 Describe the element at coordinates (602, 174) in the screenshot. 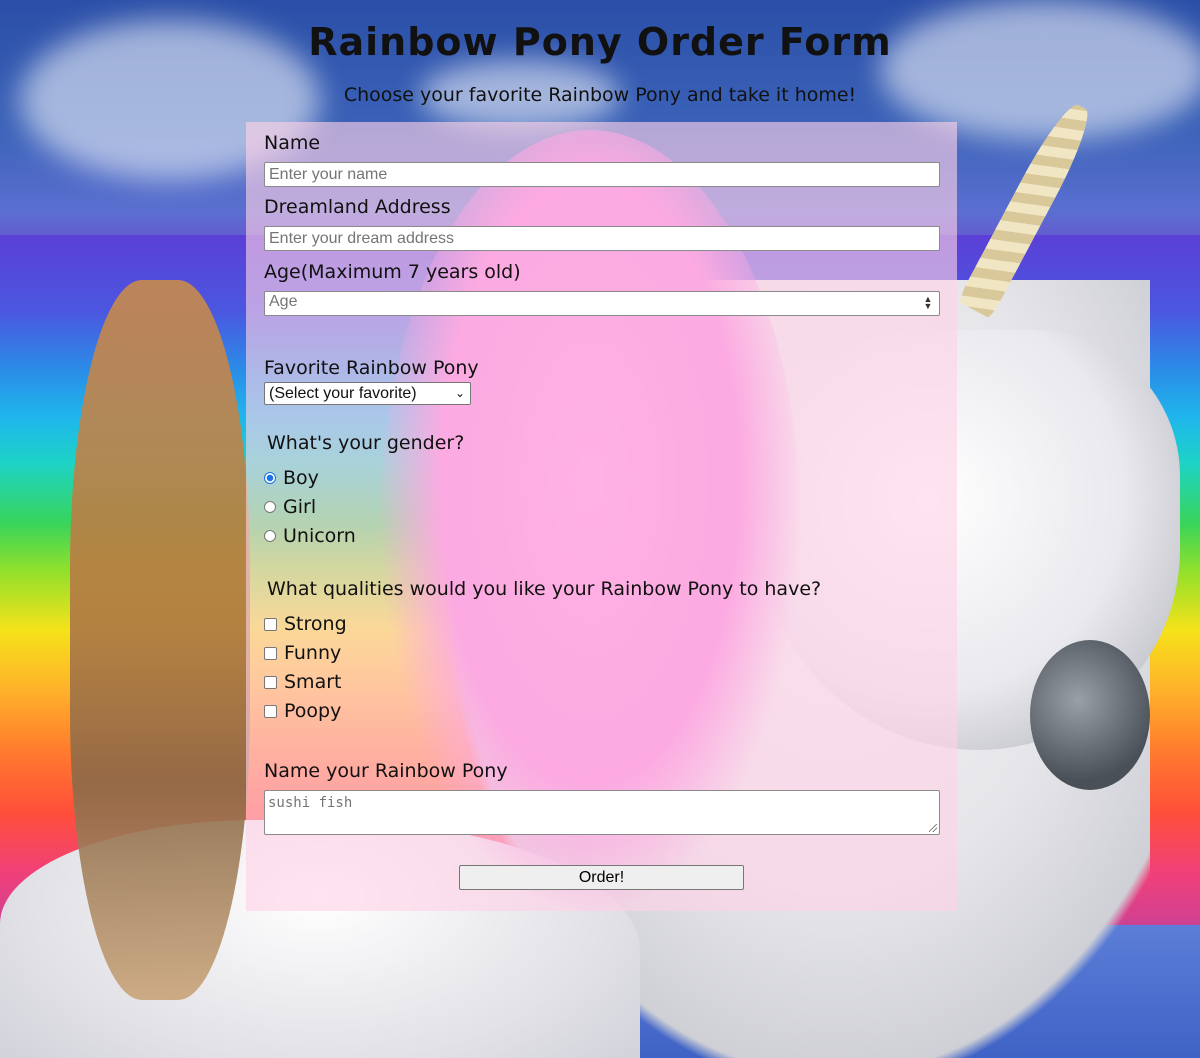

I see `name-input` at that location.